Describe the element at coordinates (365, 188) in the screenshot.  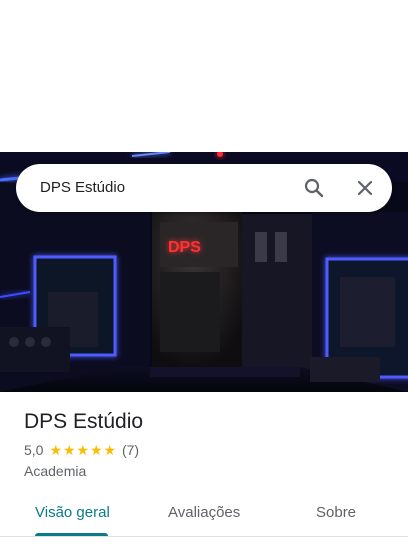
I see `close-icon` at that location.